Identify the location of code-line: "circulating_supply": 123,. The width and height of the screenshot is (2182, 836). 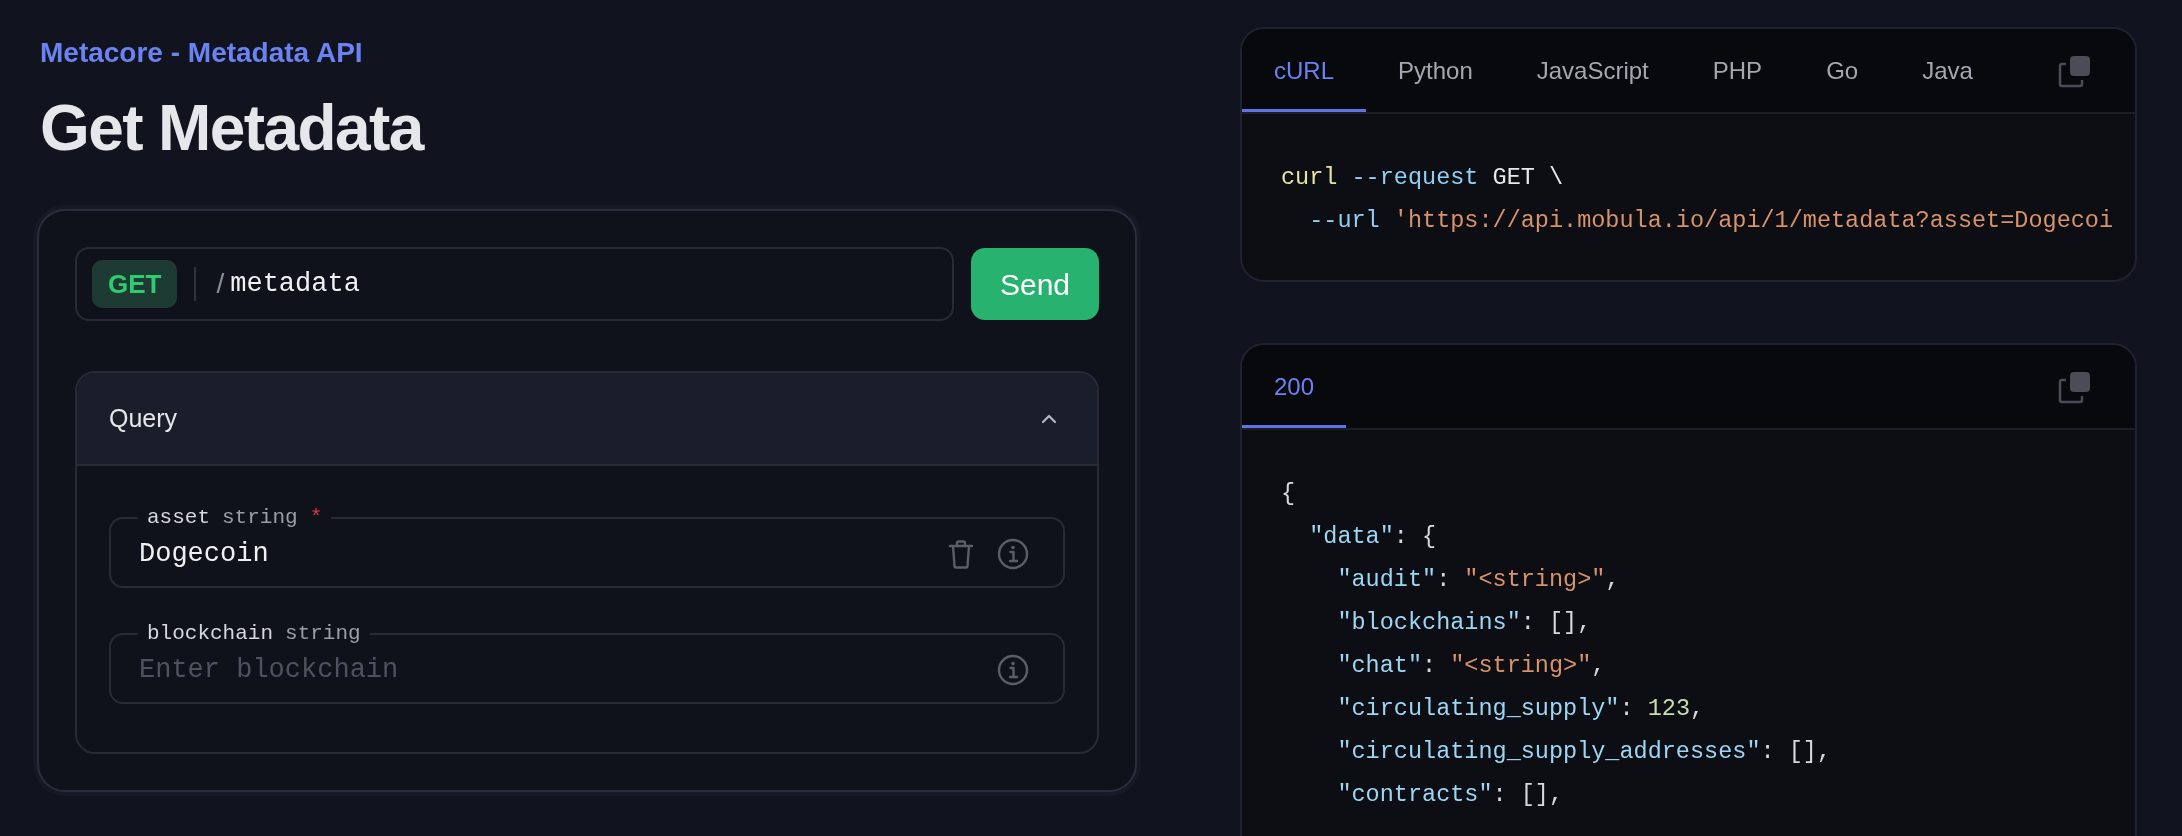
(1520, 709).